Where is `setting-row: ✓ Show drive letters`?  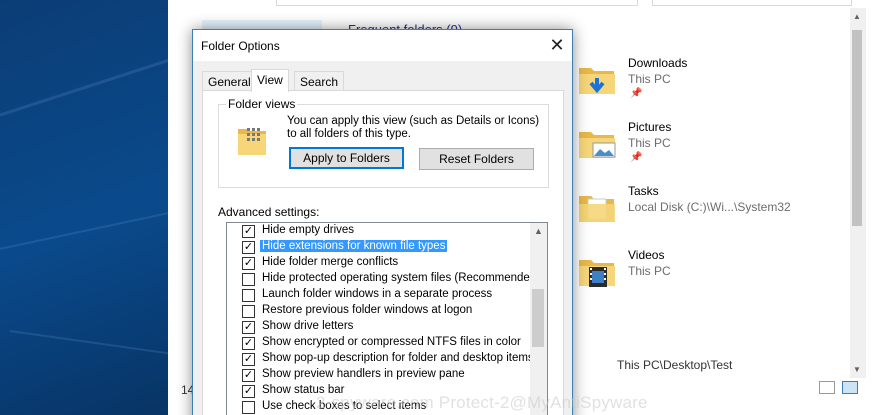
setting-row: ✓ Show drive letters is located at coordinates (379, 327).